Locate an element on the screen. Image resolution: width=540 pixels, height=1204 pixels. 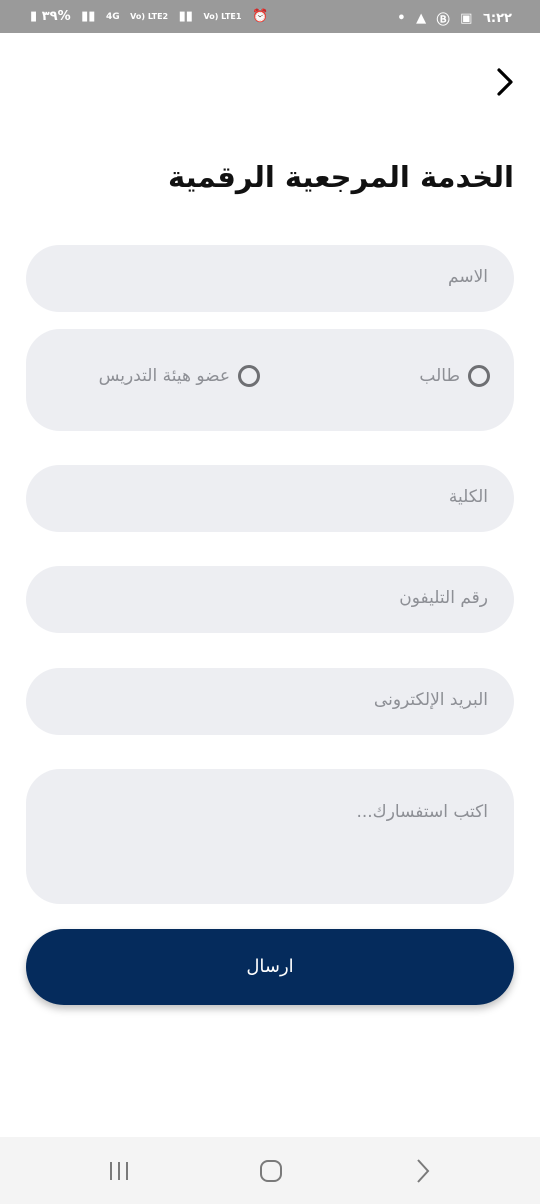
home-icon is located at coordinates (271, 1171).